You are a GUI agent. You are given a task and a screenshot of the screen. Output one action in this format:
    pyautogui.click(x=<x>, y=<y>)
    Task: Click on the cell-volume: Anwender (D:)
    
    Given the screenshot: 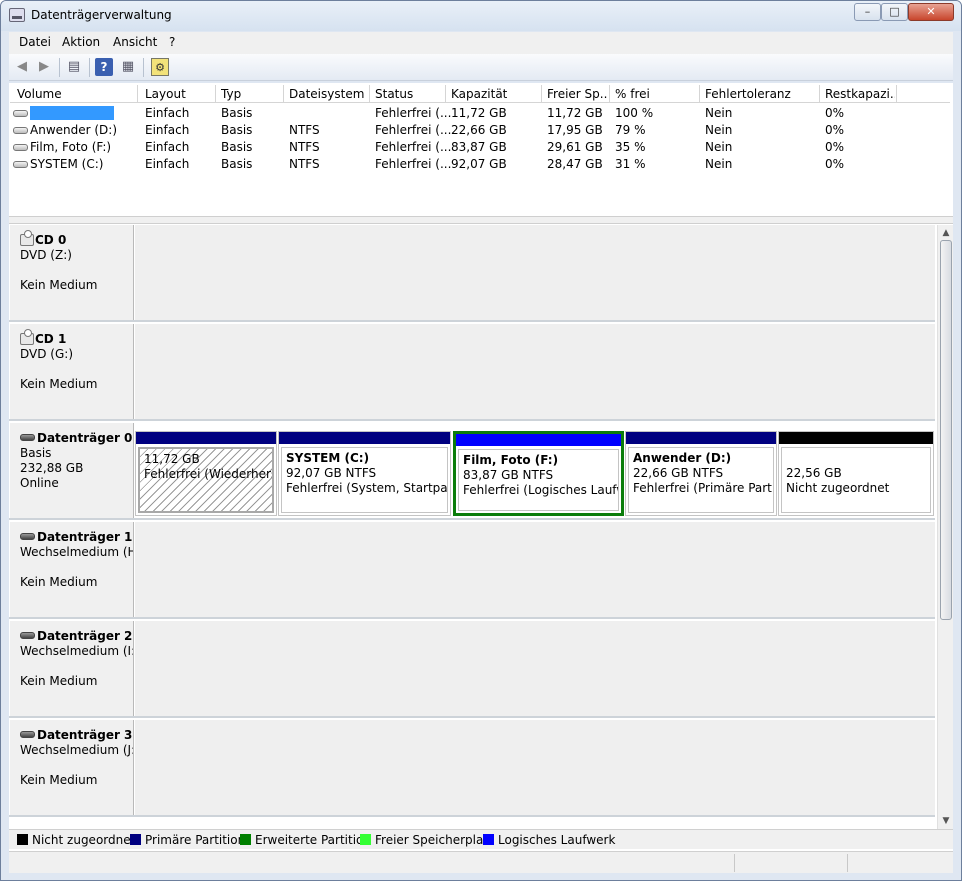 What is the action you would take?
    pyautogui.click(x=74, y=130)
    